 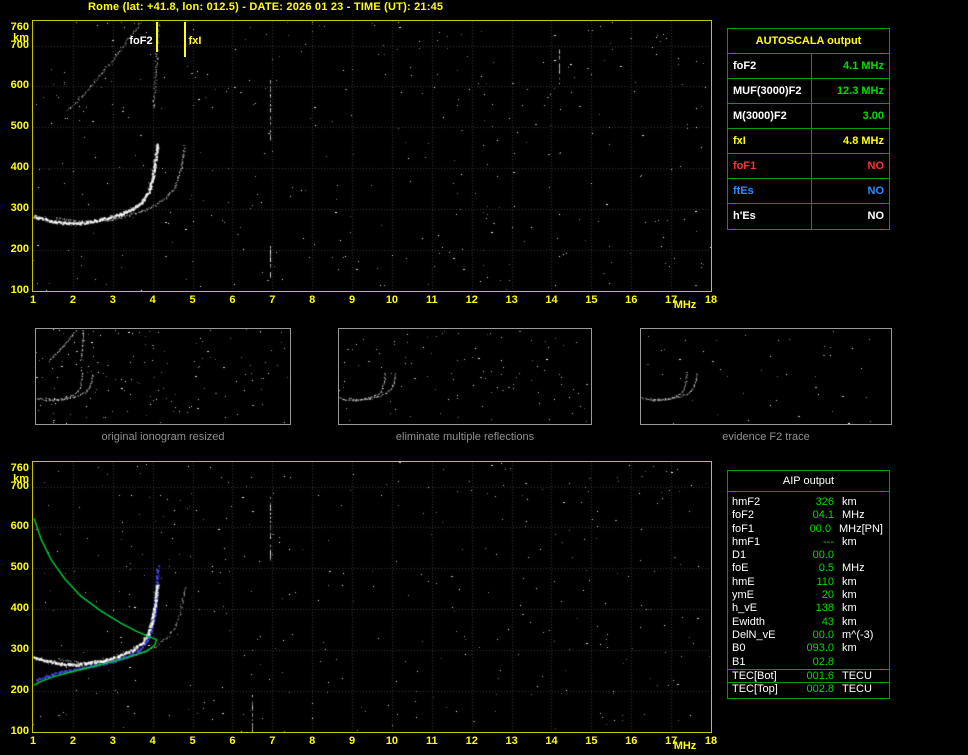 What do you see at coordinates (551, 300) in the screenshot?
I see `x-axis-tick-label: 14` at bounding box center [551, 300].